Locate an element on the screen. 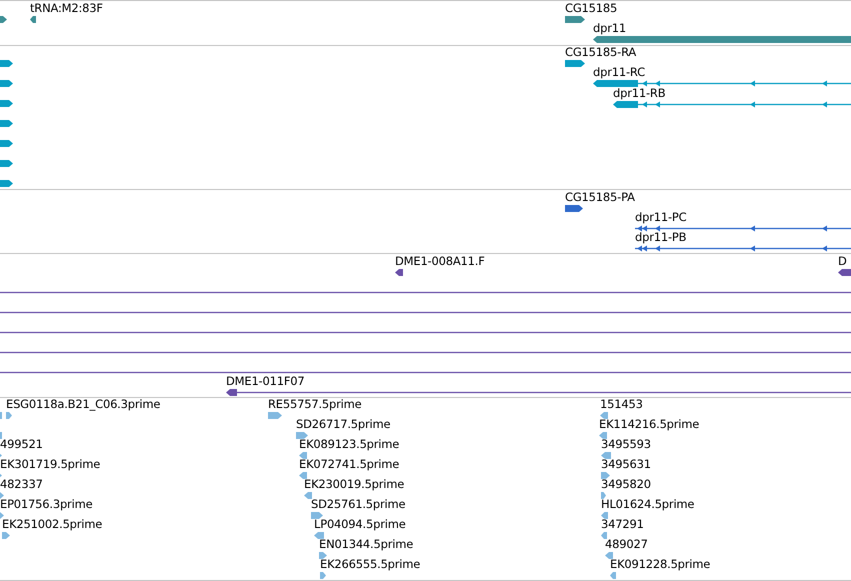 Image resolution: width=851 pixels, height=581 pixels. feature-label: dpr11 is located at coordinates (609, 28).